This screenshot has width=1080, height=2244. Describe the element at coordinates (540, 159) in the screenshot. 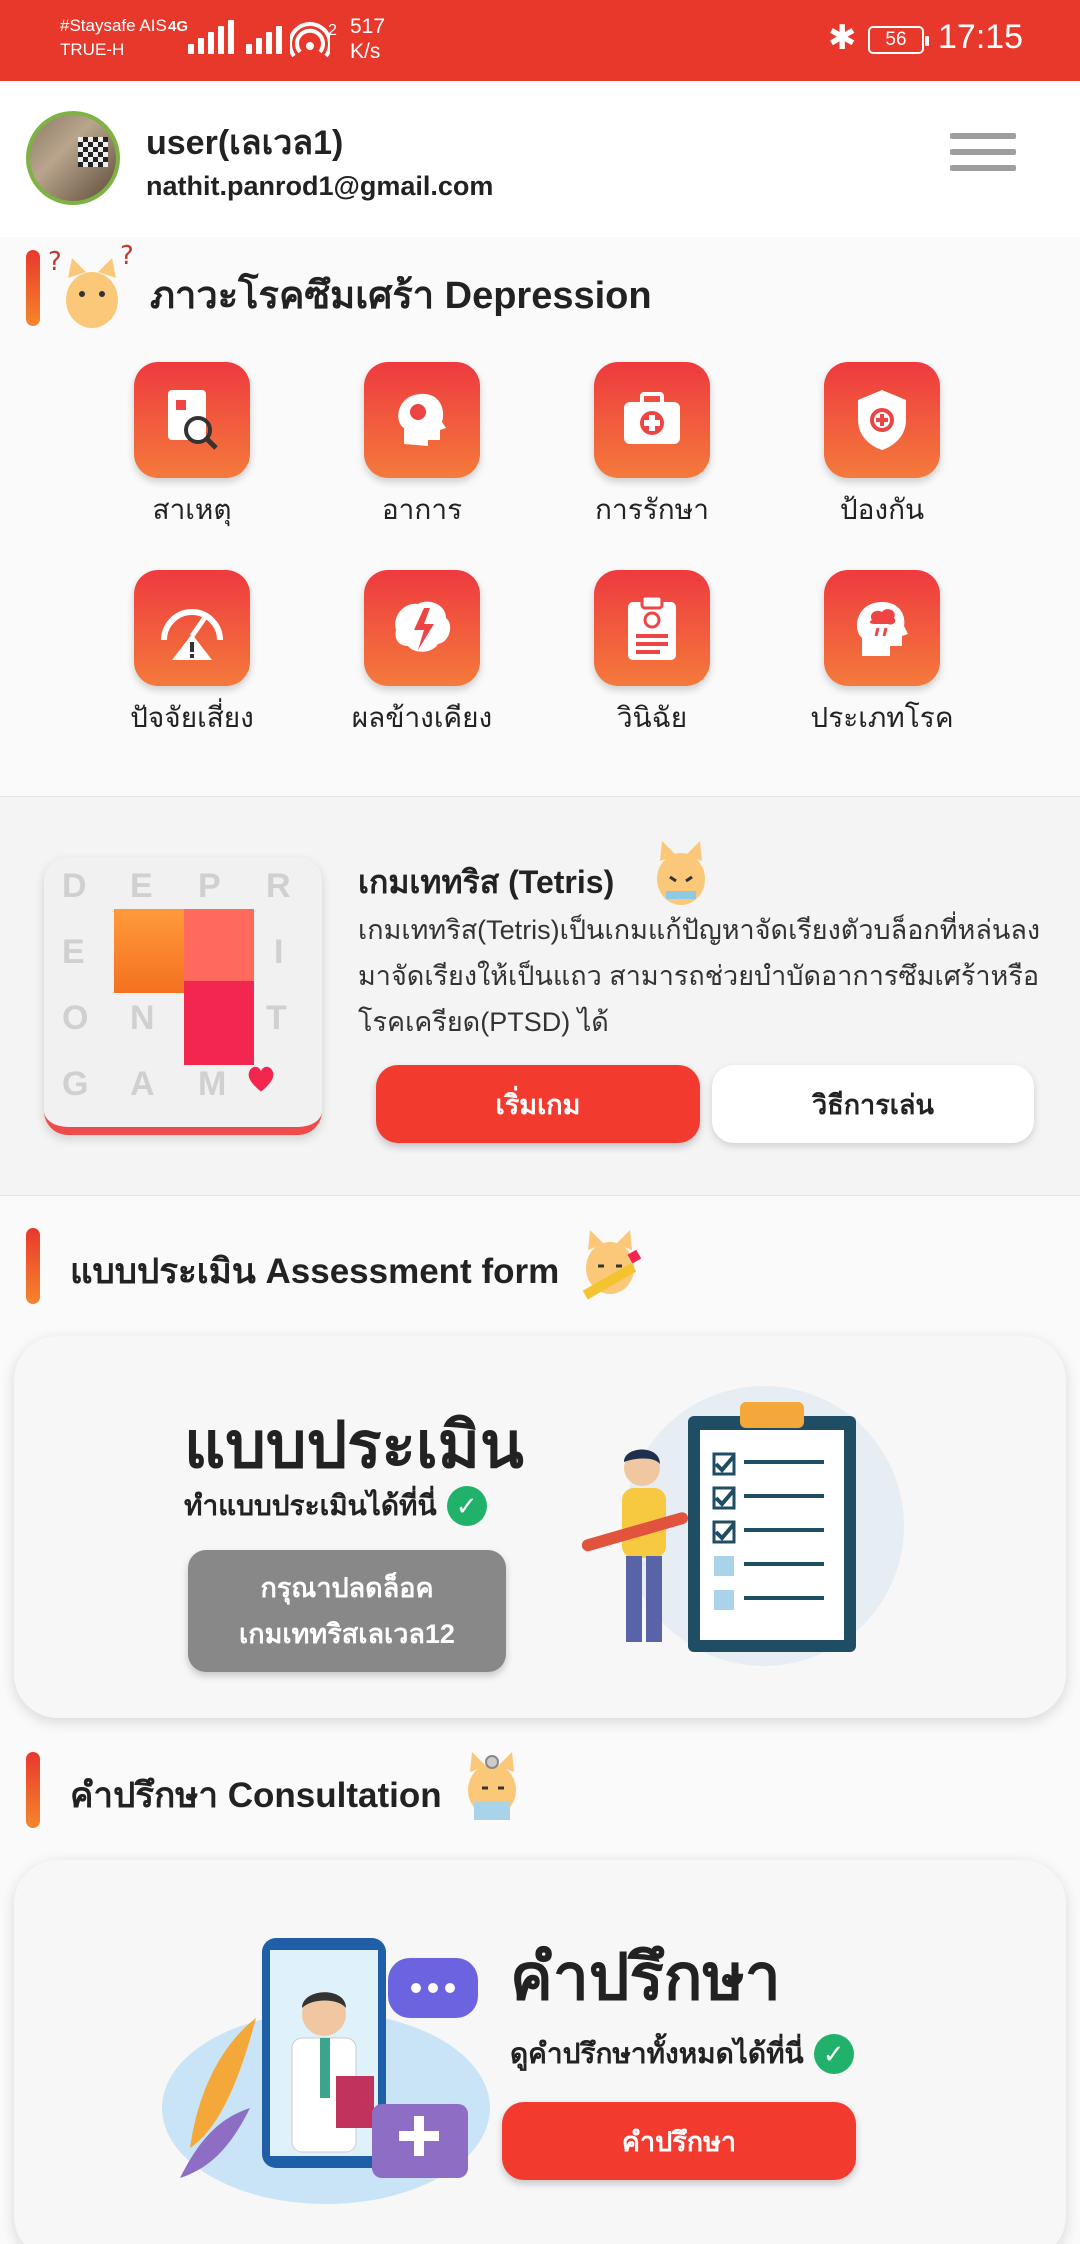

I see `app-header: user(เลเวล1) nathit.panrod1@gmail.com` at that location.